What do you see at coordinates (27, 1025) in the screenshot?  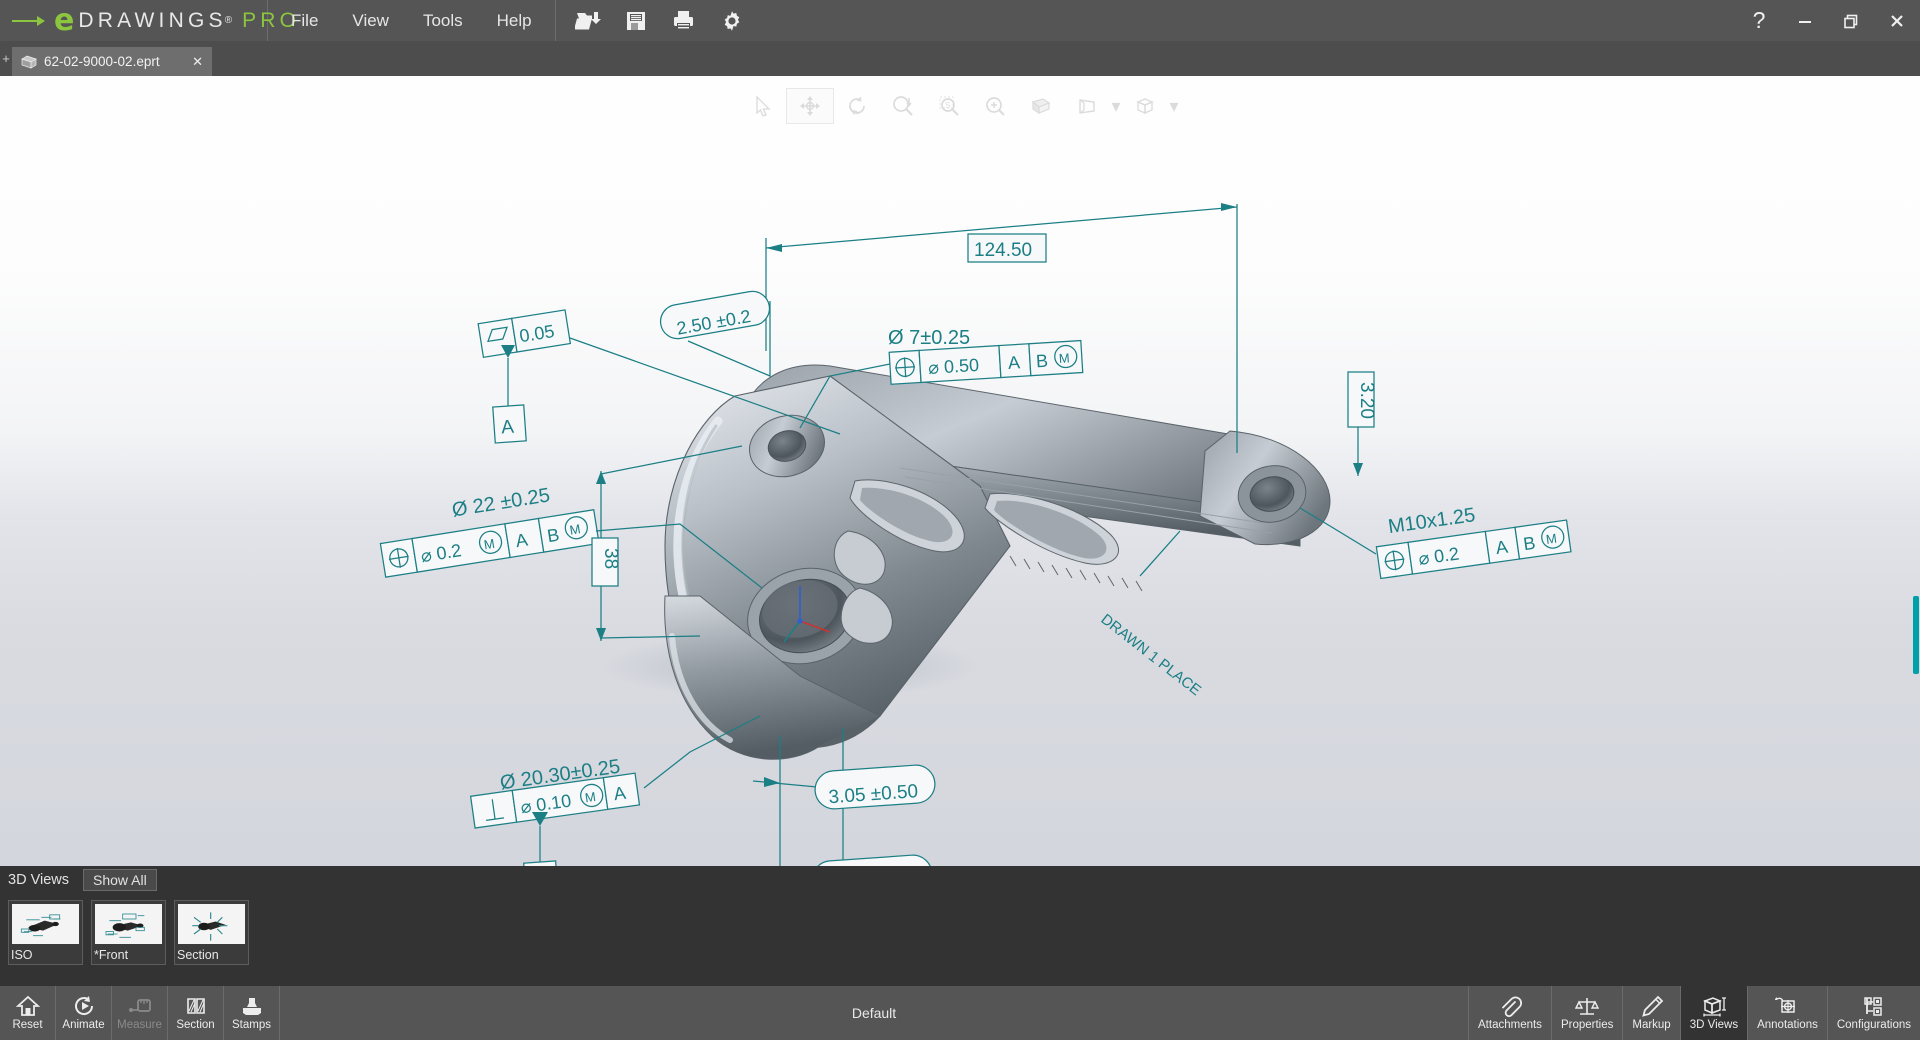 I see `reset-label: Reset` at bounding box center [27, 1025].